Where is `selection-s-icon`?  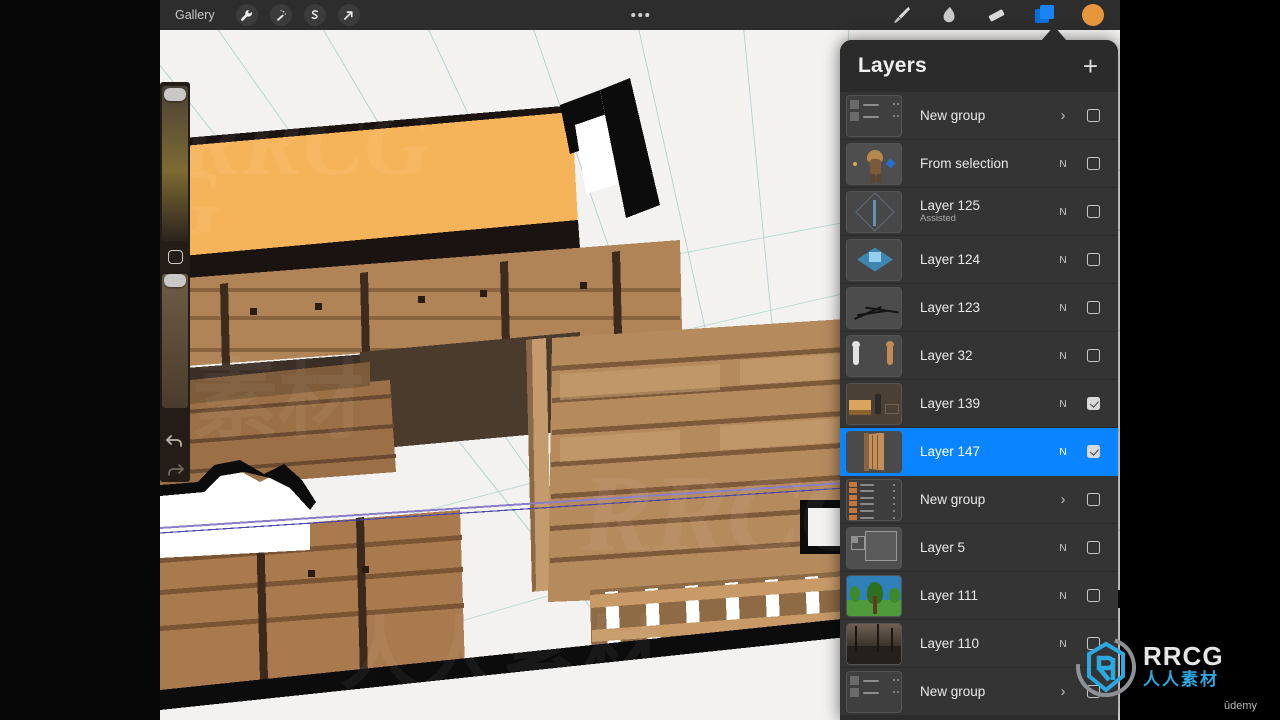 selection-s-icon is located at coordinates (314, 15).